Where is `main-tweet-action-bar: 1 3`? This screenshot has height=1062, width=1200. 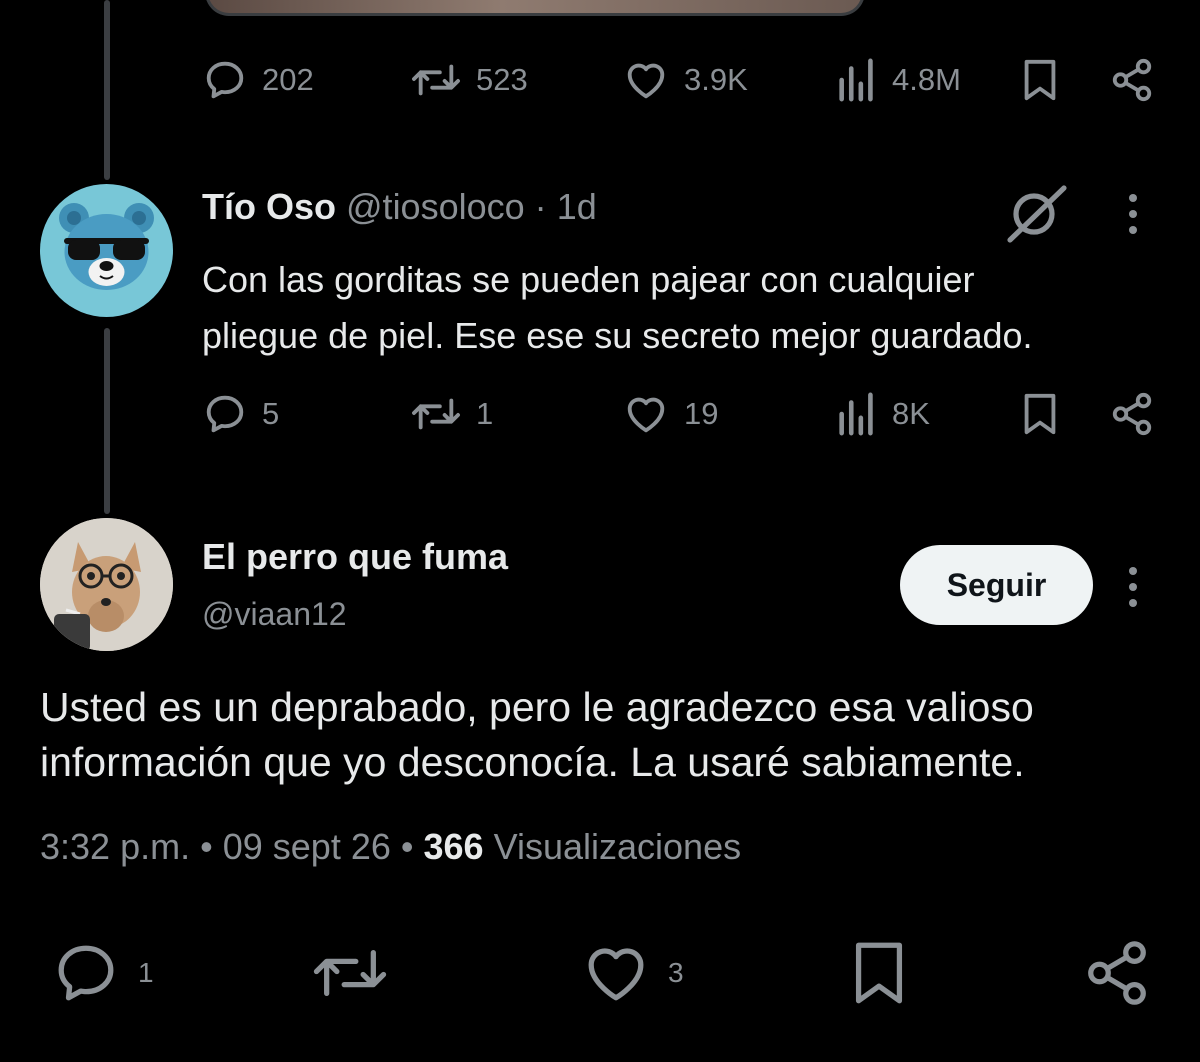
main-tweet-action-bar: 1 3 is located at coordinates (600, 973).